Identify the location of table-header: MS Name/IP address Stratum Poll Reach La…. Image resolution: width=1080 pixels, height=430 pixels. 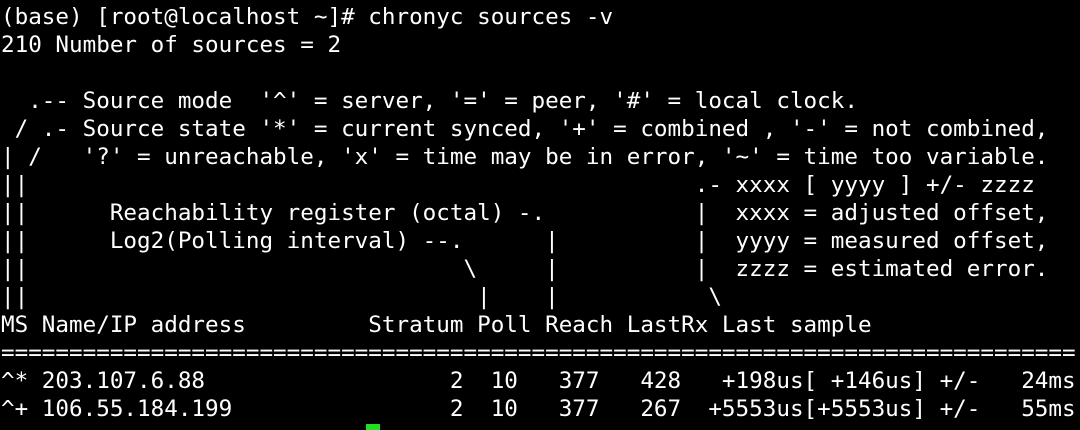
(436, 325).